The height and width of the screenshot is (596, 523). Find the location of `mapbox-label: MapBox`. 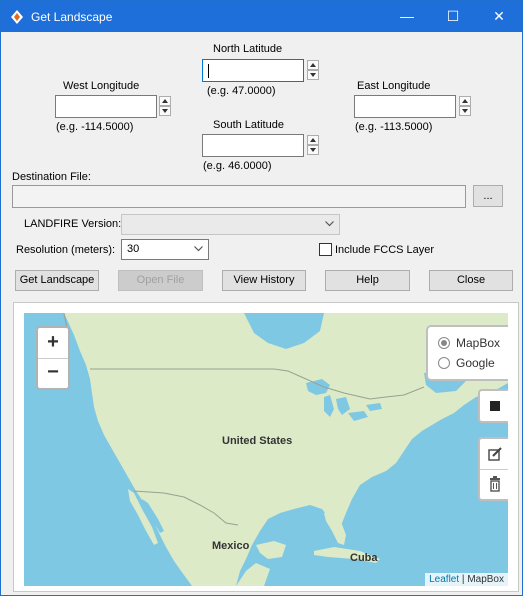

mapbox-label: MapBox is located at coordinates (478, 343).